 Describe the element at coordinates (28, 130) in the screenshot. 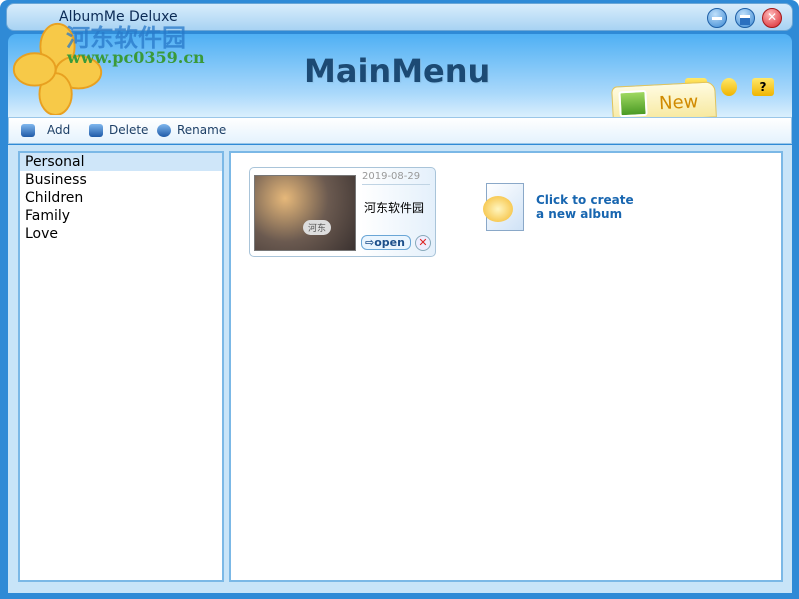

I see `add-icon` at that location.